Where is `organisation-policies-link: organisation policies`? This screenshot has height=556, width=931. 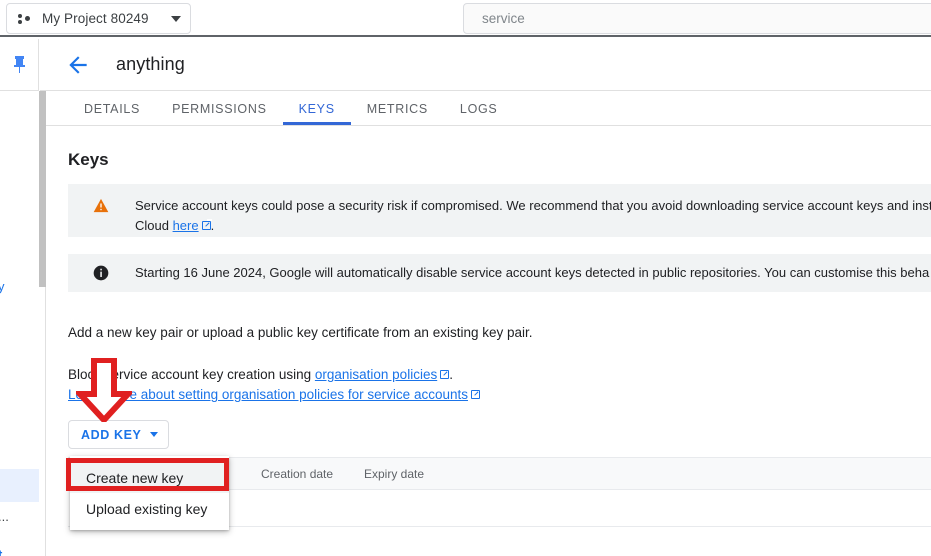
organisation-policies-link: organisation policies is located at coordinates (376, 374).